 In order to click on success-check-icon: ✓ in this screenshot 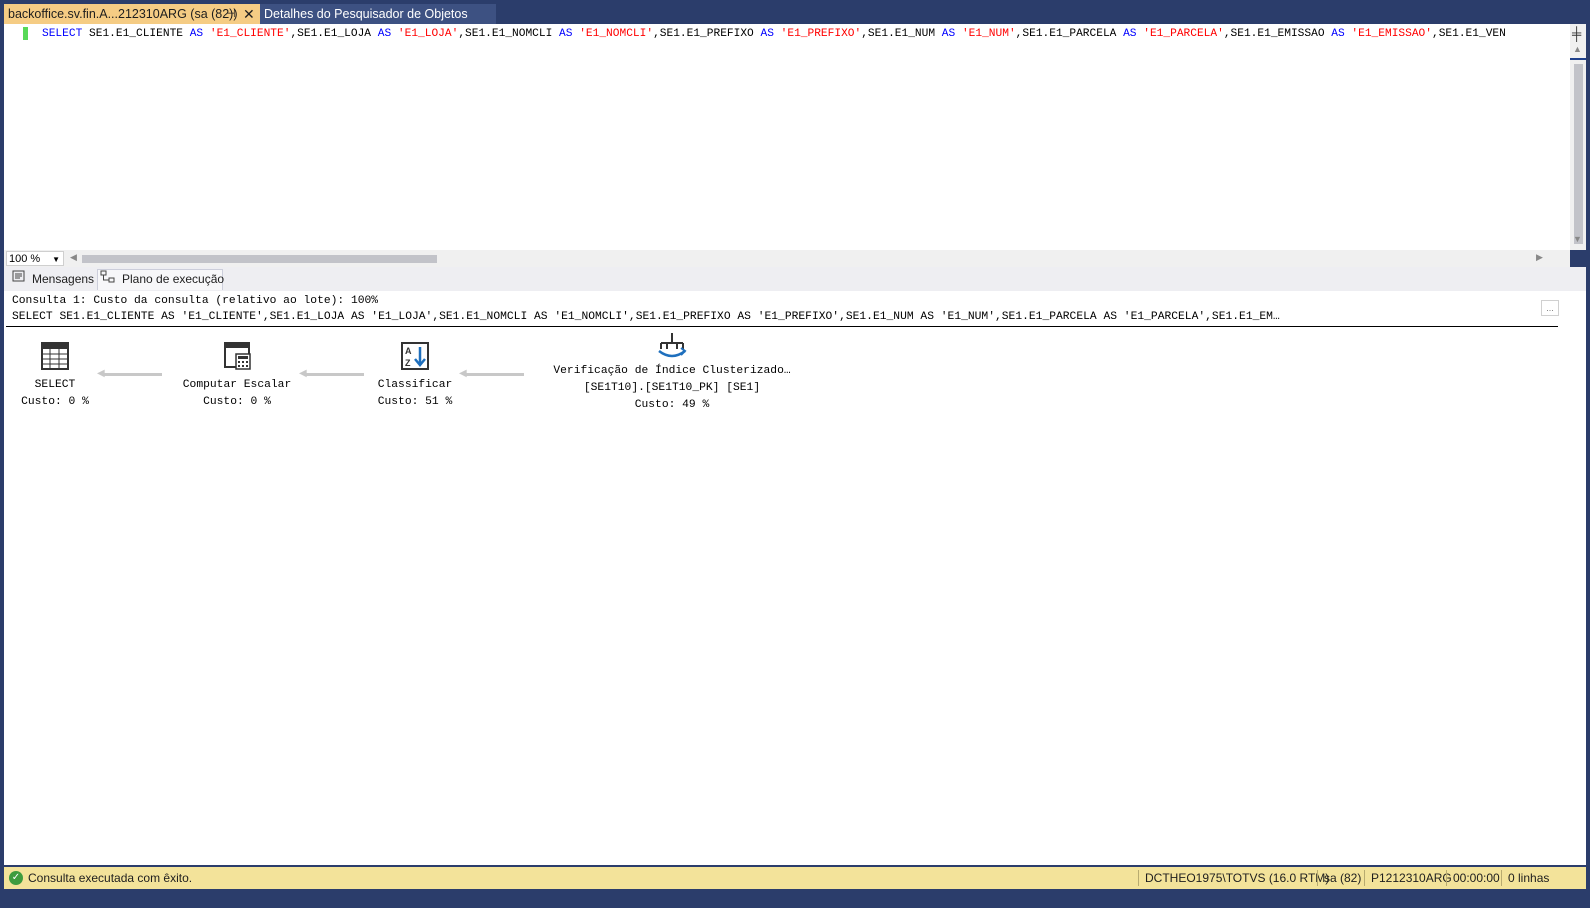, I will do `click(16, 878)`.